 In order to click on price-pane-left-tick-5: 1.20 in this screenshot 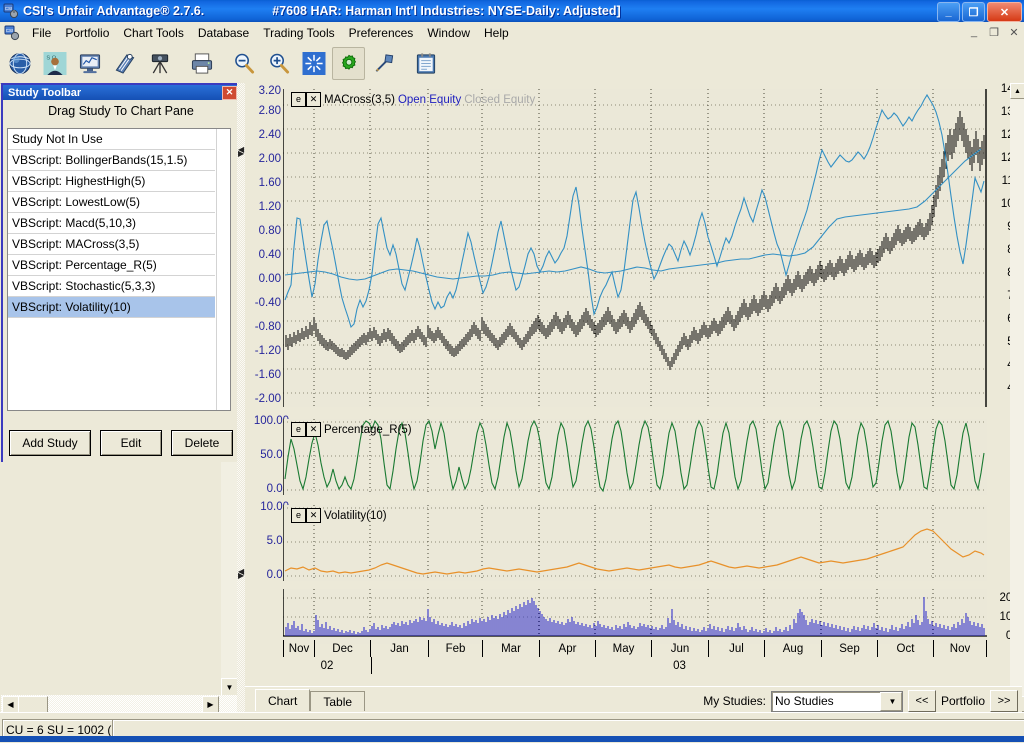, I will do `click(269, 207)`.